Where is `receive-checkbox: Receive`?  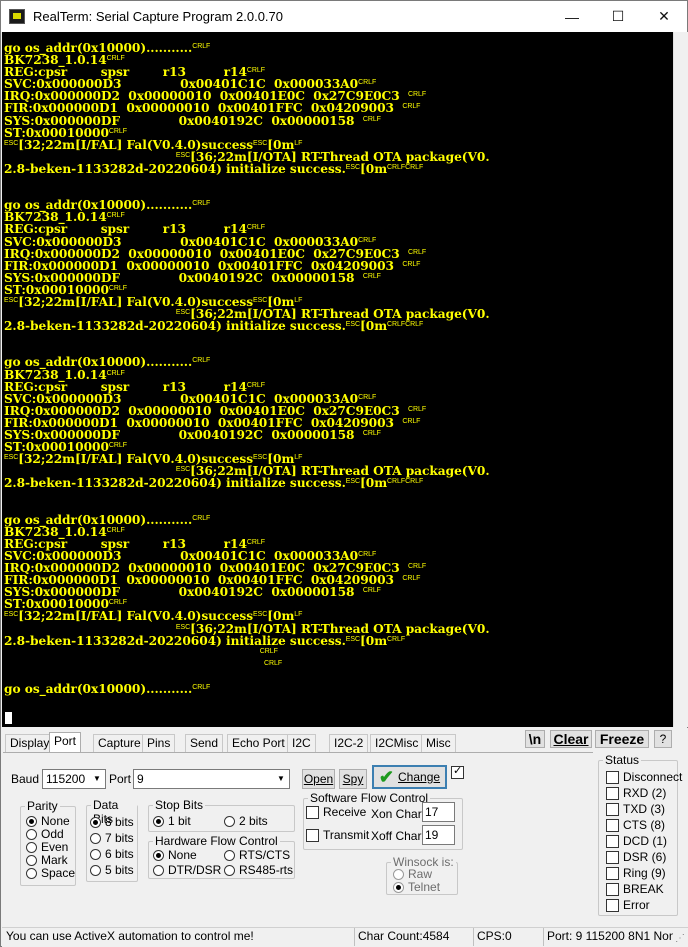
receive-checkbox: Receive is located at coordinates (336, 812).